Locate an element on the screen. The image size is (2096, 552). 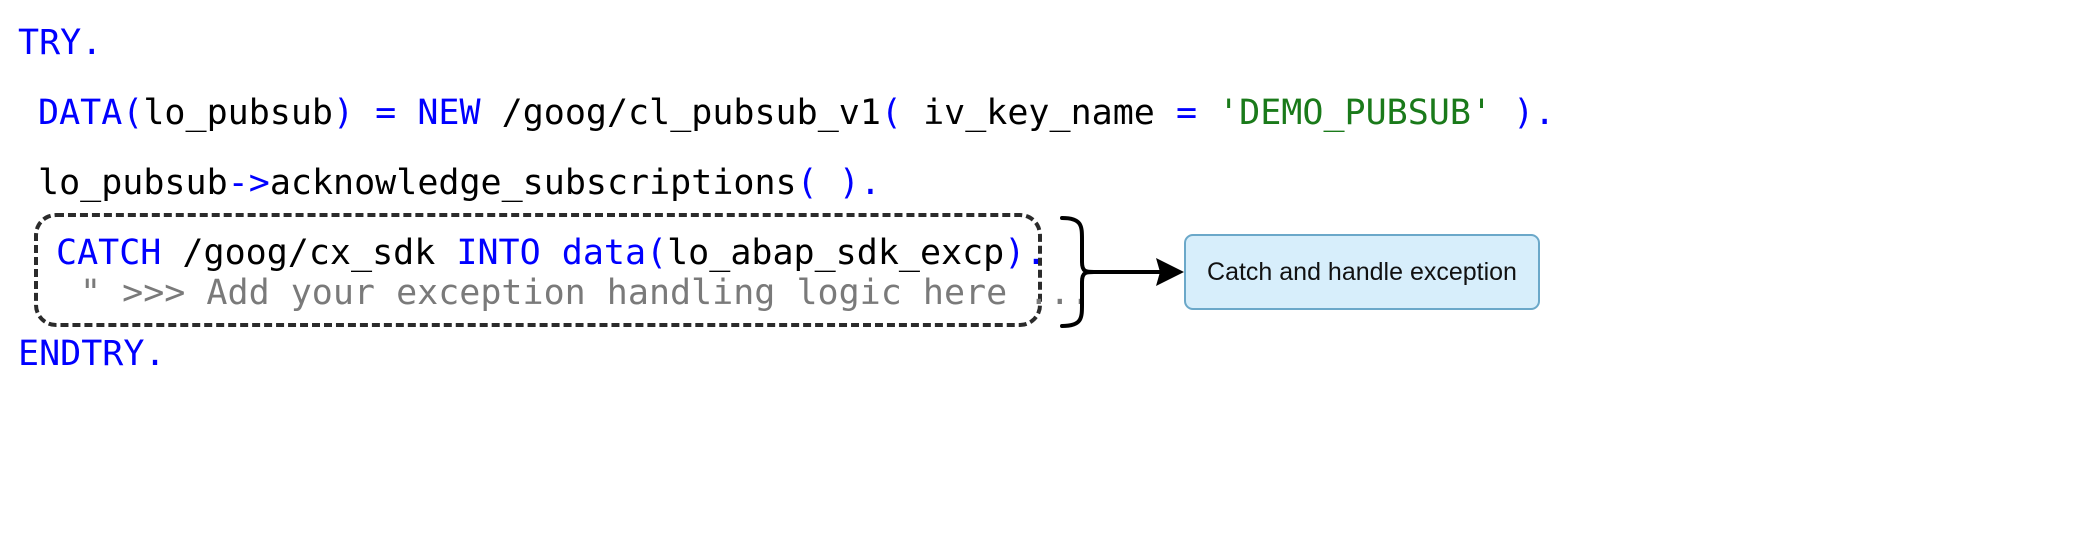
code-token: ) is located at coordinates (344, 113).